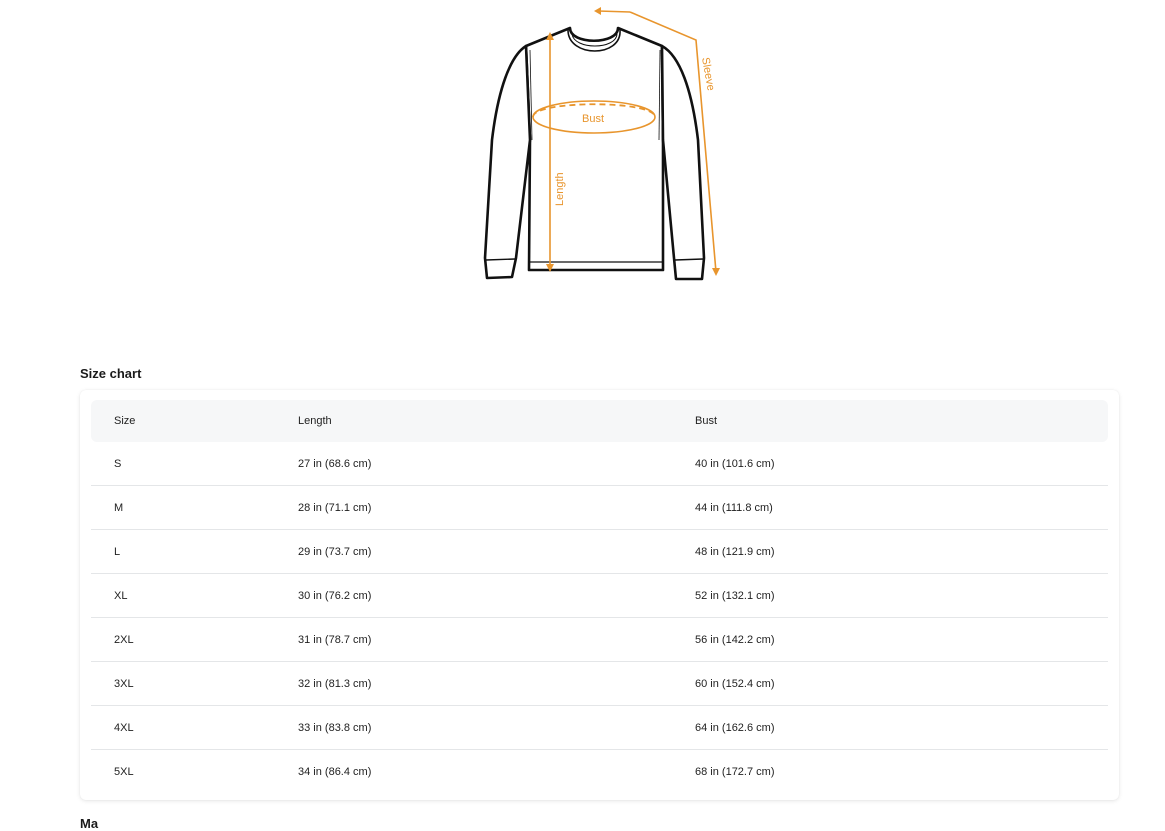  Describe the element at coordinates (735, 771) in the screenshot. I see `cell-bust: 68 in (172.7 cm)` at that location.